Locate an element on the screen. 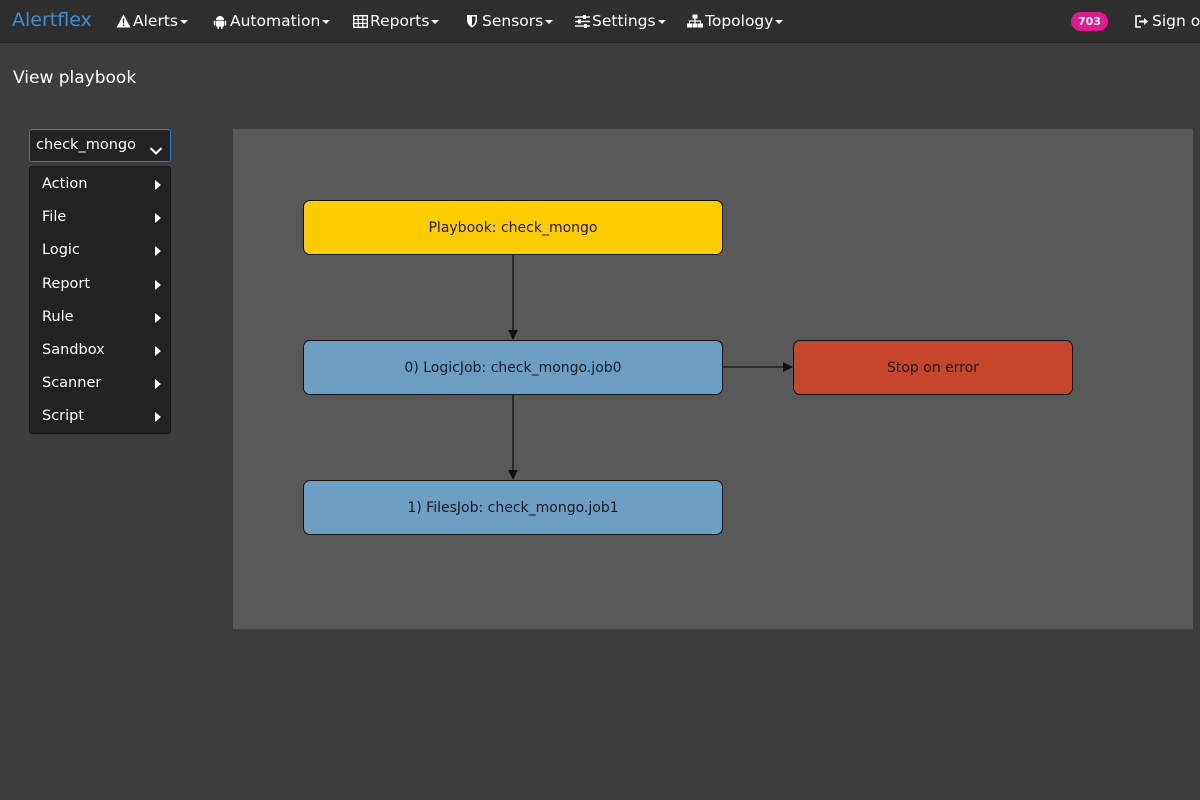 This screenshot has height=800, width=1200. node-stop-on-error: Stop on error is located at coordinates (933, 367).